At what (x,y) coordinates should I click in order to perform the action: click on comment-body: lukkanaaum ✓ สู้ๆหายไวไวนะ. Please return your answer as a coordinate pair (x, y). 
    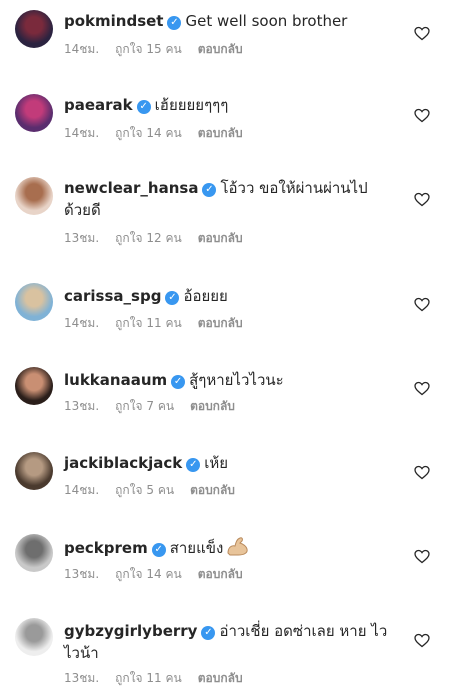
    Looking at the image, I should click on (229, 380).